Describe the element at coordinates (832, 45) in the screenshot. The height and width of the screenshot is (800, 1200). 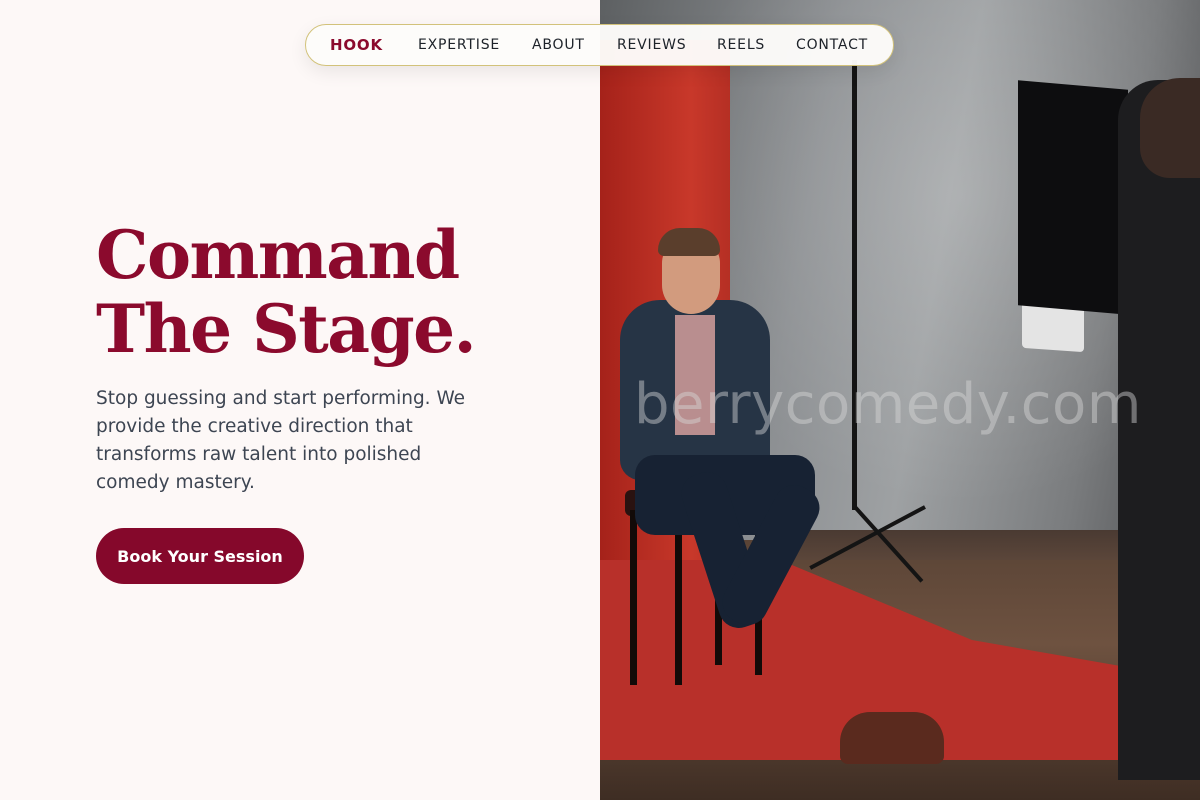
I see `nav-item-contact: CONTACT` at that location.